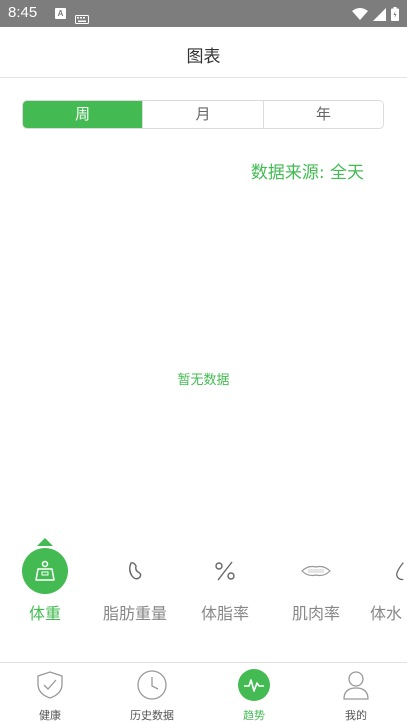 This screenshot has height=723, width=407. I want to click on shield-check-icon, so click(50, 685).